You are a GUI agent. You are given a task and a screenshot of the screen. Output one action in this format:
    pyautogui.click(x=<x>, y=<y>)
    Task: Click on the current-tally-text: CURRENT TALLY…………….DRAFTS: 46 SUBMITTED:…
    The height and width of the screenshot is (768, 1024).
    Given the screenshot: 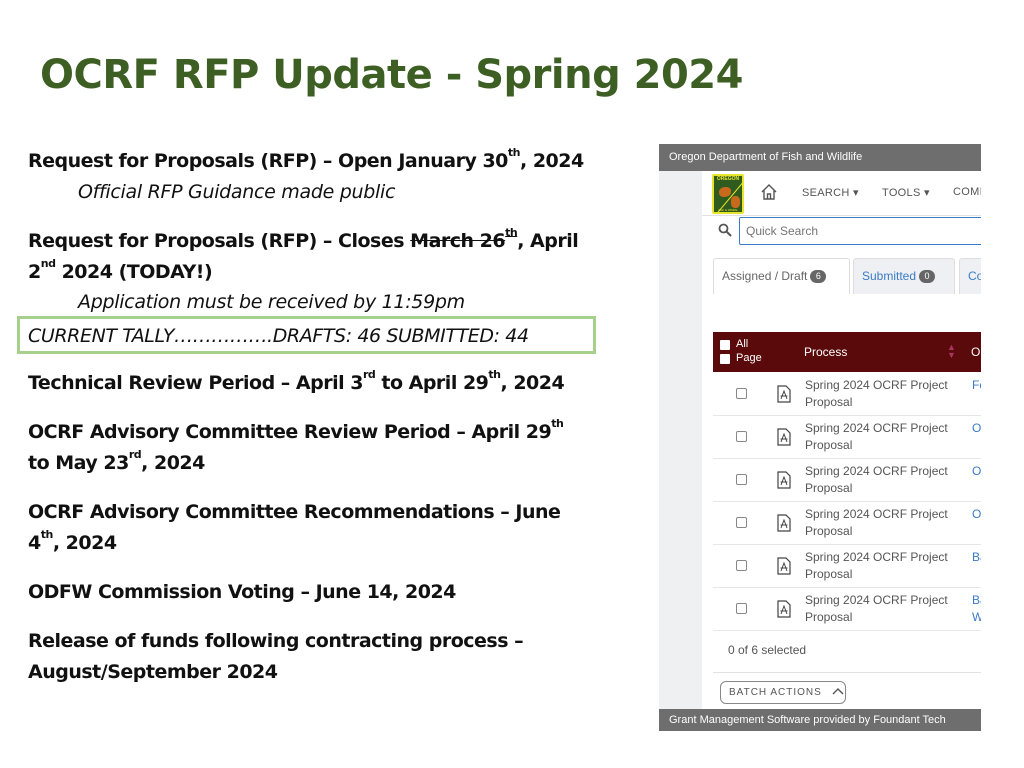 What is the action you would take?
    pyautogui.click(x=278, y=336)
    